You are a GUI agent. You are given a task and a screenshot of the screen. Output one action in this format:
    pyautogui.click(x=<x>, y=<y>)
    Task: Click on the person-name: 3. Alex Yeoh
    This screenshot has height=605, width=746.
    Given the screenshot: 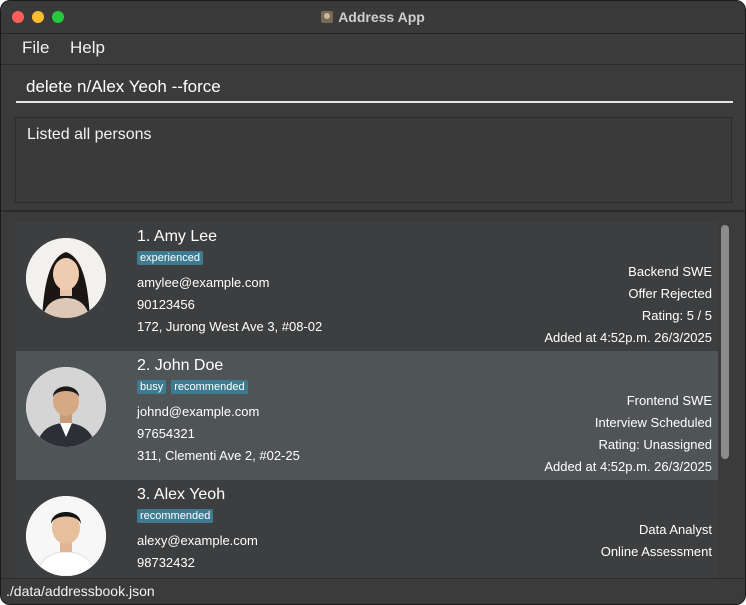 What is the action you would take?
    pyautogui.click(x=181, y=494)
    